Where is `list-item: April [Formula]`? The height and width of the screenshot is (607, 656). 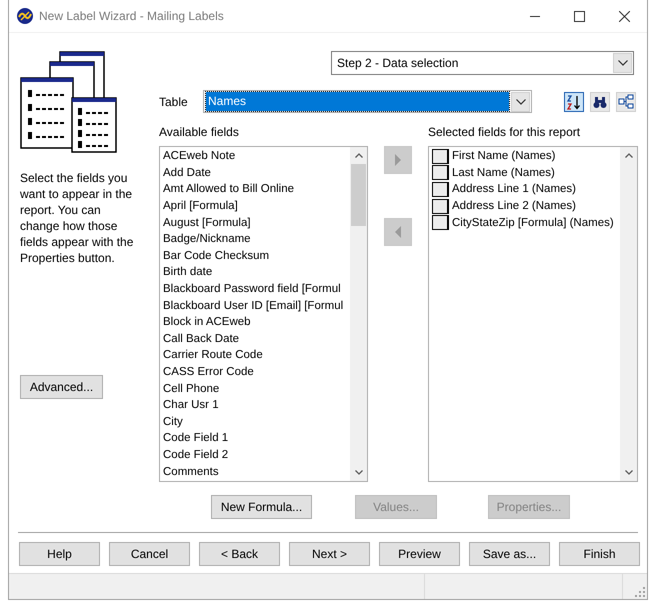
list-item: April [Formula] is located at coordinates (200, 206).